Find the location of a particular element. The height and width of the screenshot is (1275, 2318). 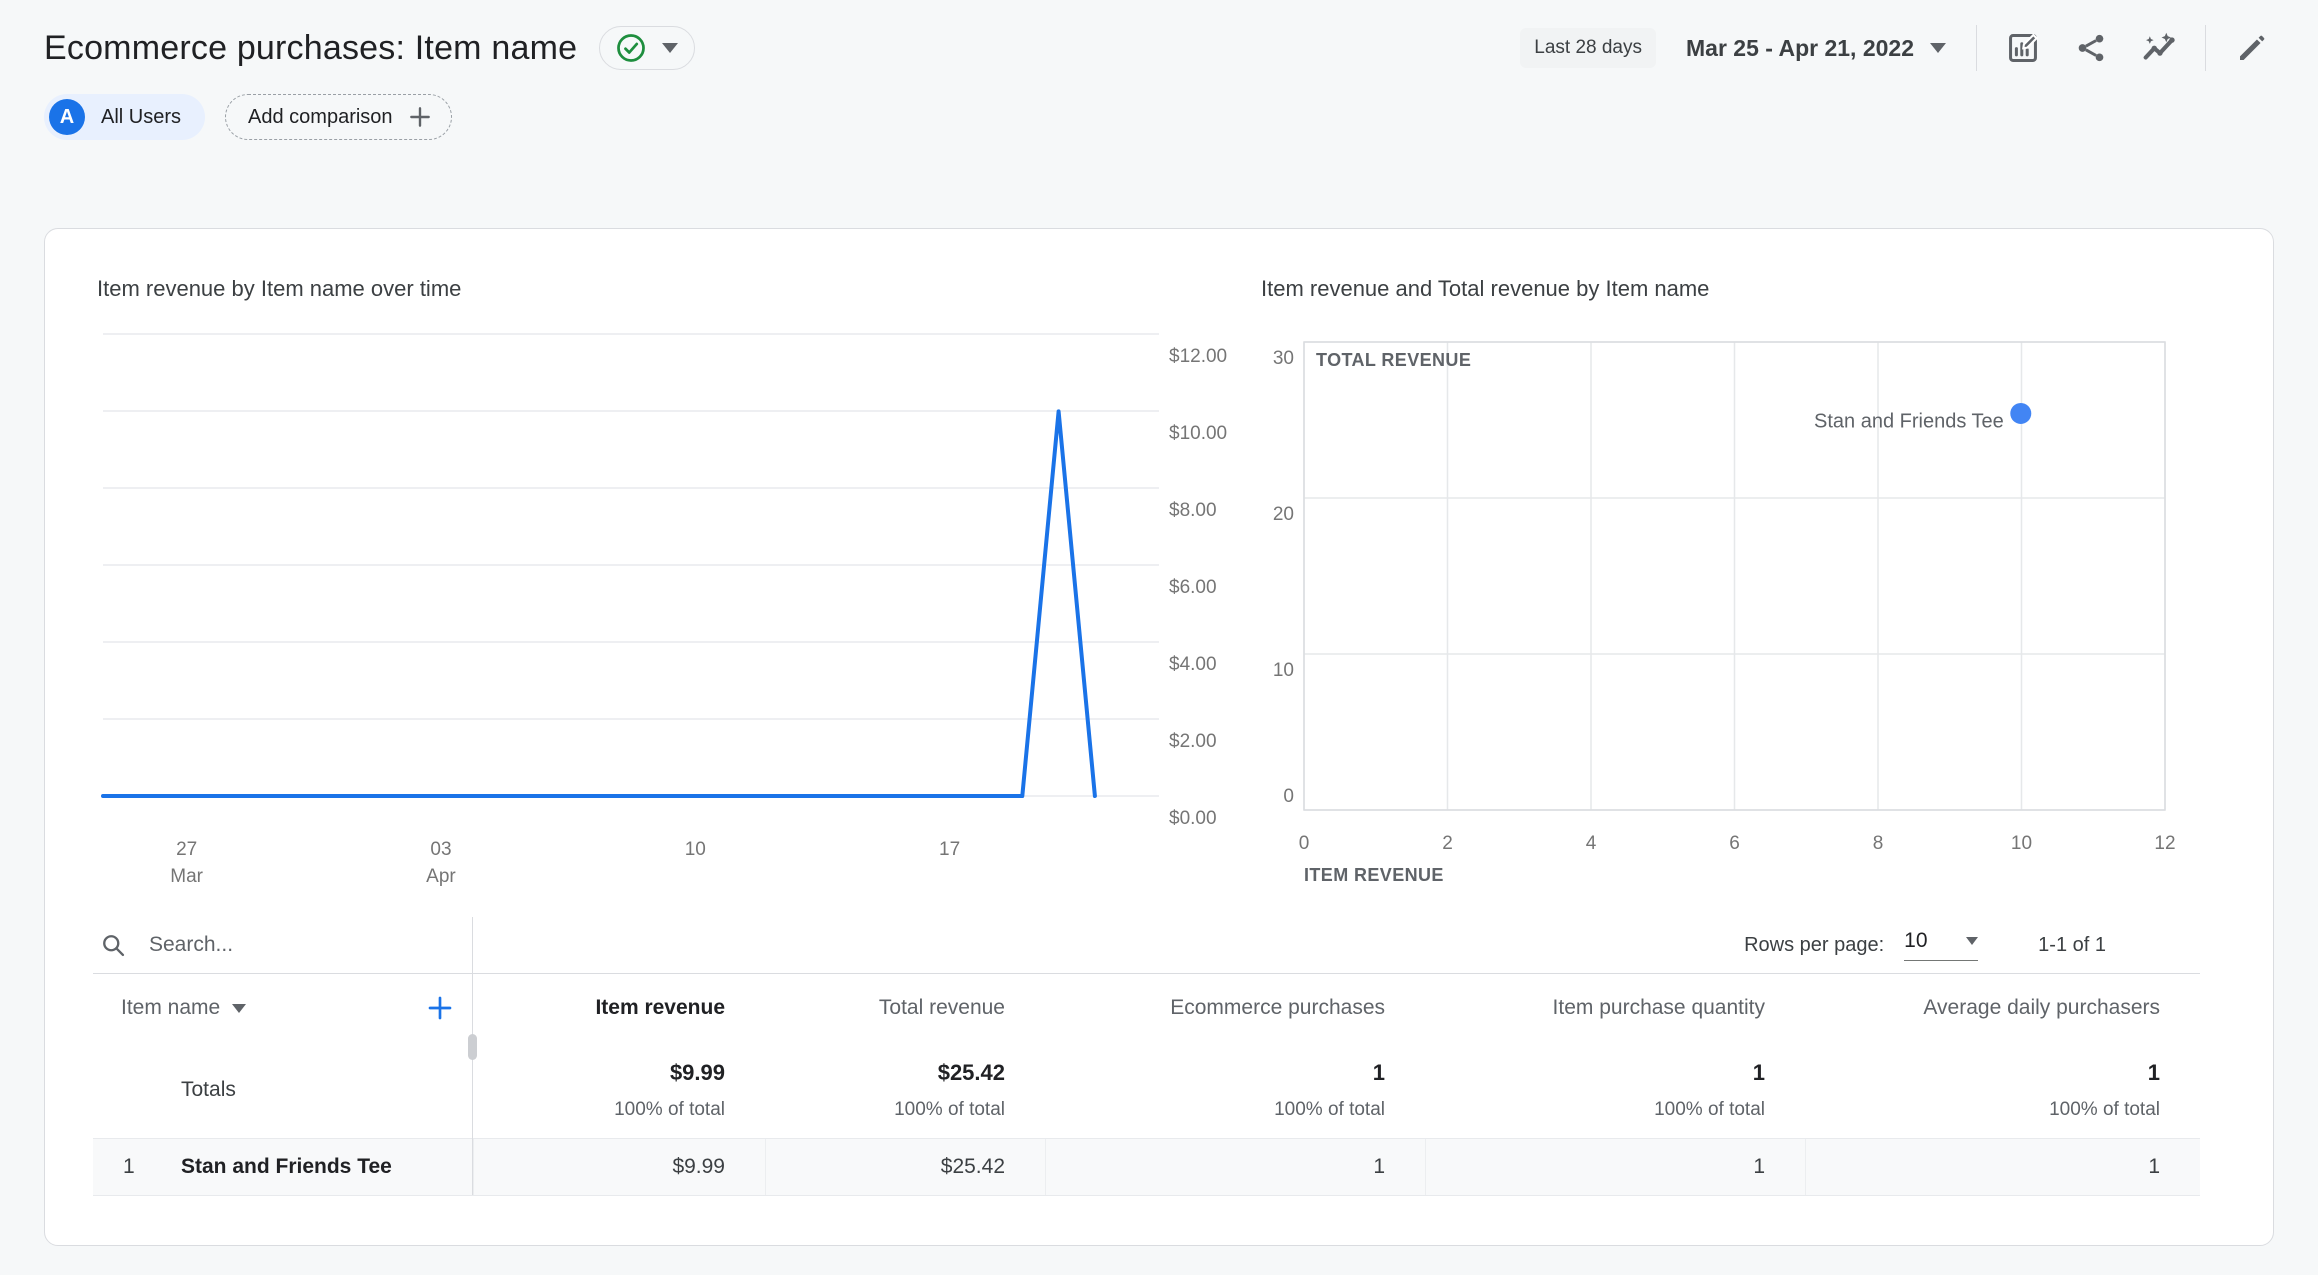

line-chart-title: Item revenue by Item name over time is located at coordinates (279, 288).